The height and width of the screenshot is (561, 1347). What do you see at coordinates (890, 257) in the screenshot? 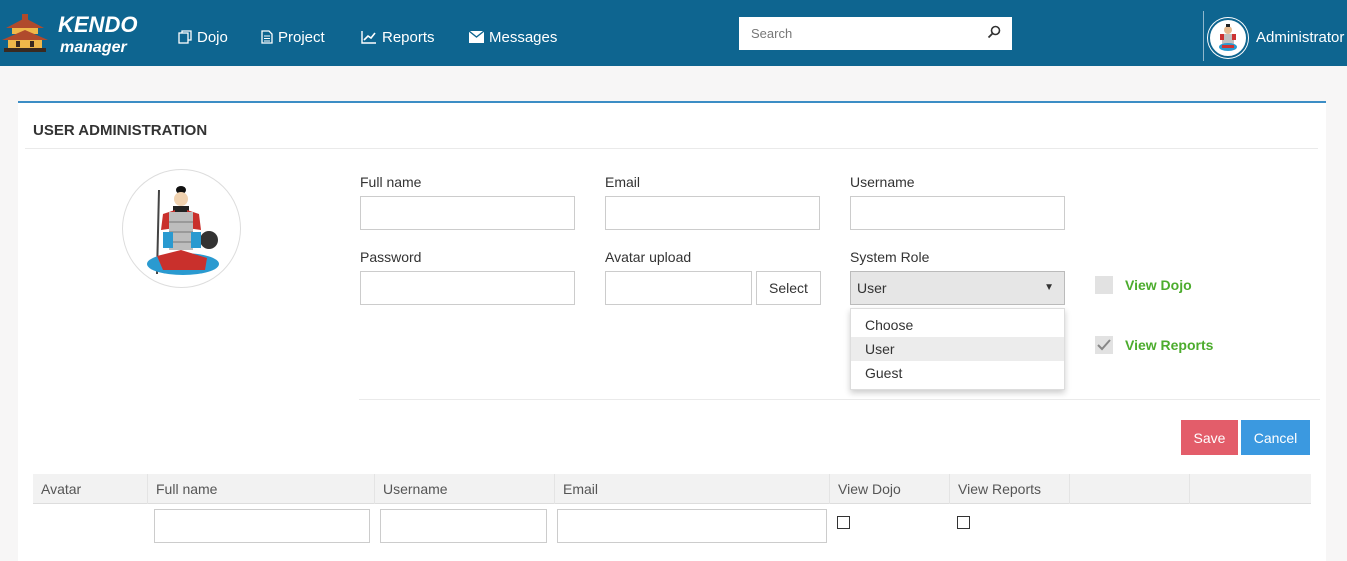
I see `system-role-label: System Role` at bounding box center [890, 257].